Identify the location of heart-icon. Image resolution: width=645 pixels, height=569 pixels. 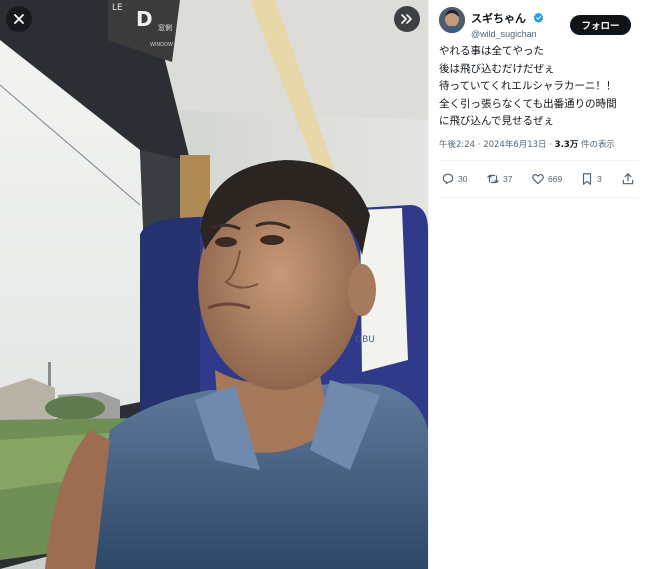
(538, 179).